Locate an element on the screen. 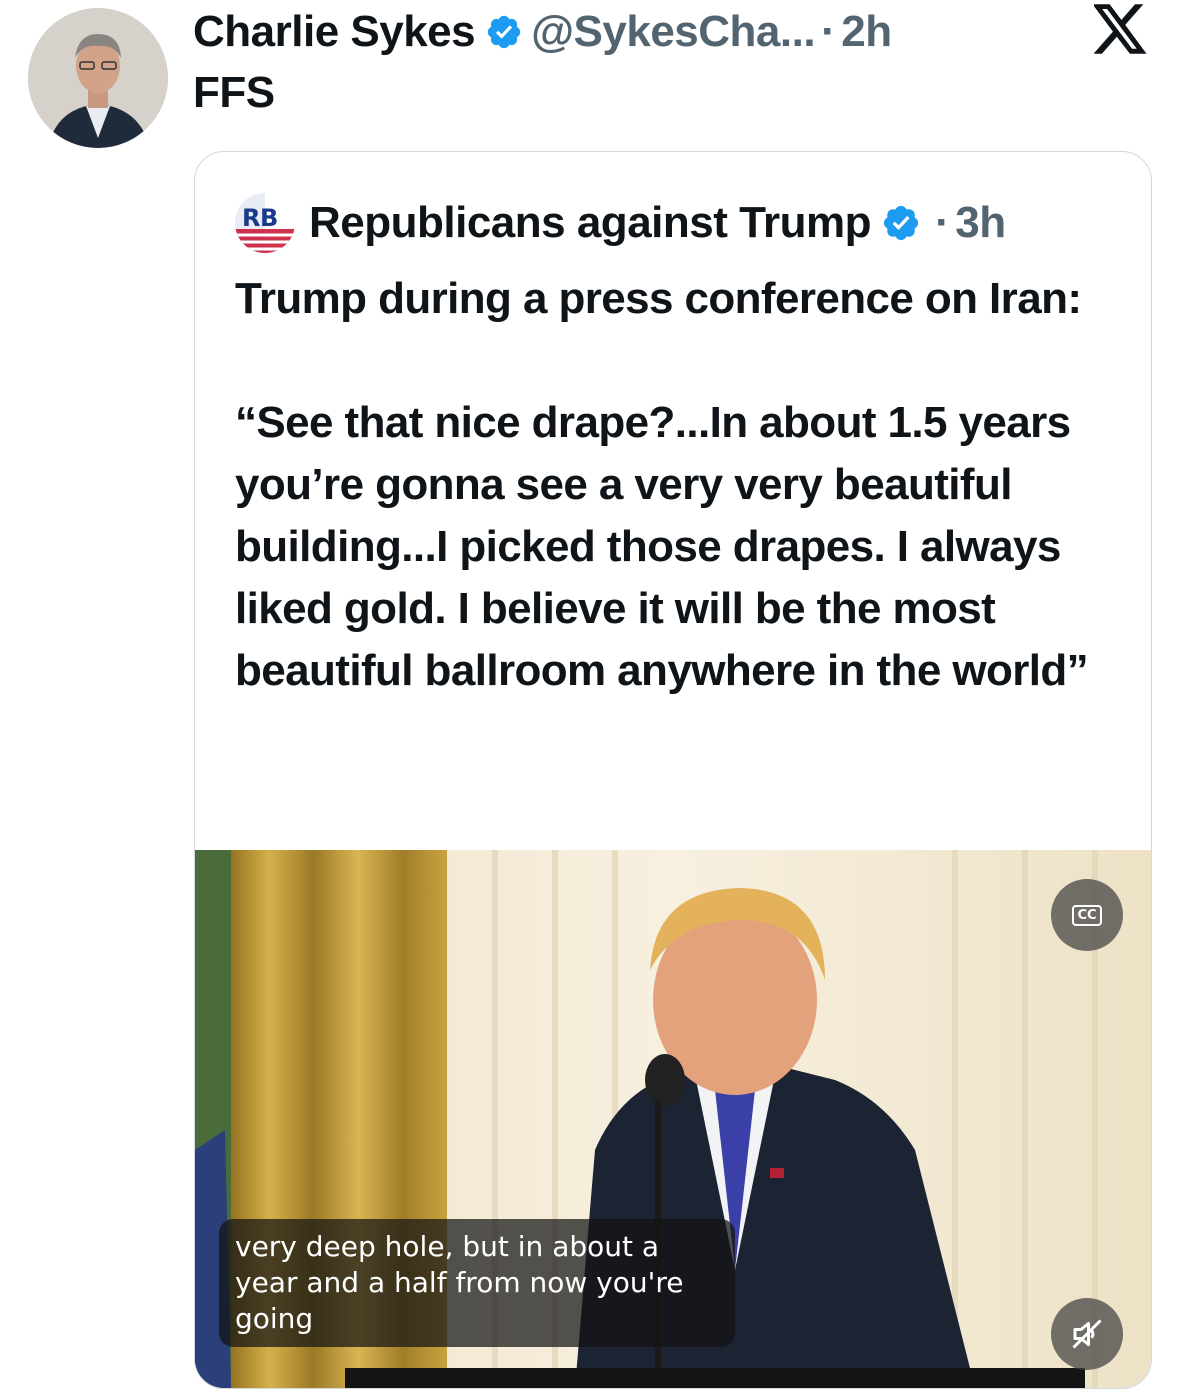 Image resolution: width=1179 pixels, height=1390 pixels. x-logo-icon is located at coordinates (1120, 29).